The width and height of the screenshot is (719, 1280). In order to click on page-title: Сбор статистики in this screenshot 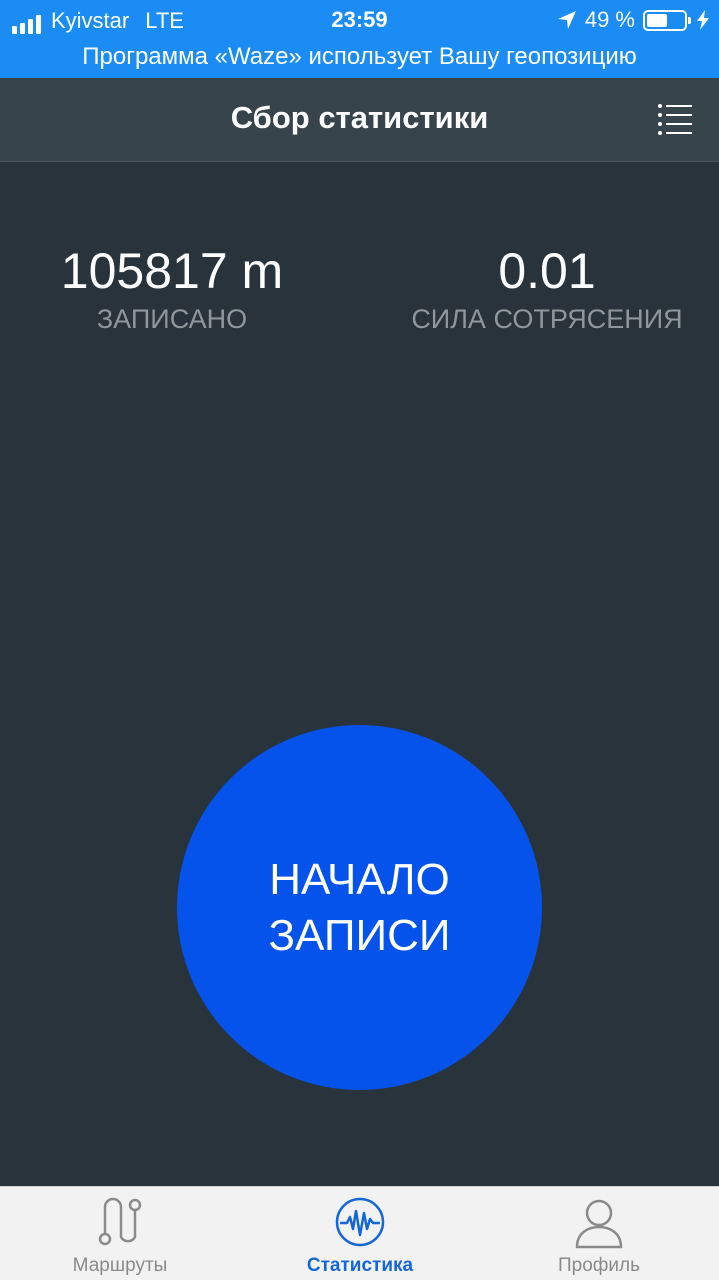, I will do `click(359, 117)`.